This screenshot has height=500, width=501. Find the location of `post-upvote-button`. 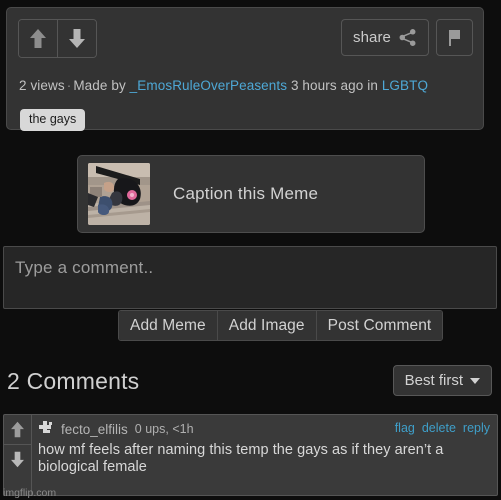

post-upvote-button is located at coordinates (38, 38).